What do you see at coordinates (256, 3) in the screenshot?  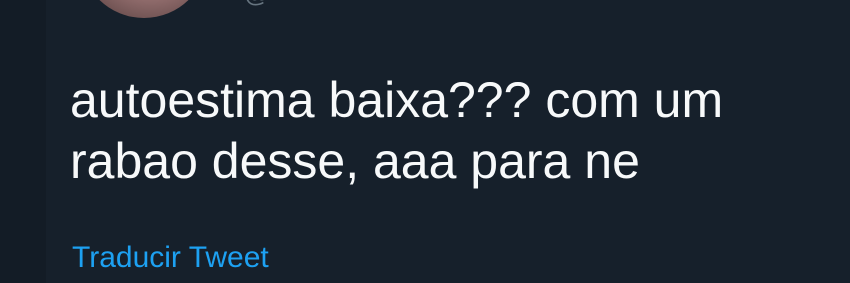 I see `user-handle-fragment: @` at bounding box center [256, 3].